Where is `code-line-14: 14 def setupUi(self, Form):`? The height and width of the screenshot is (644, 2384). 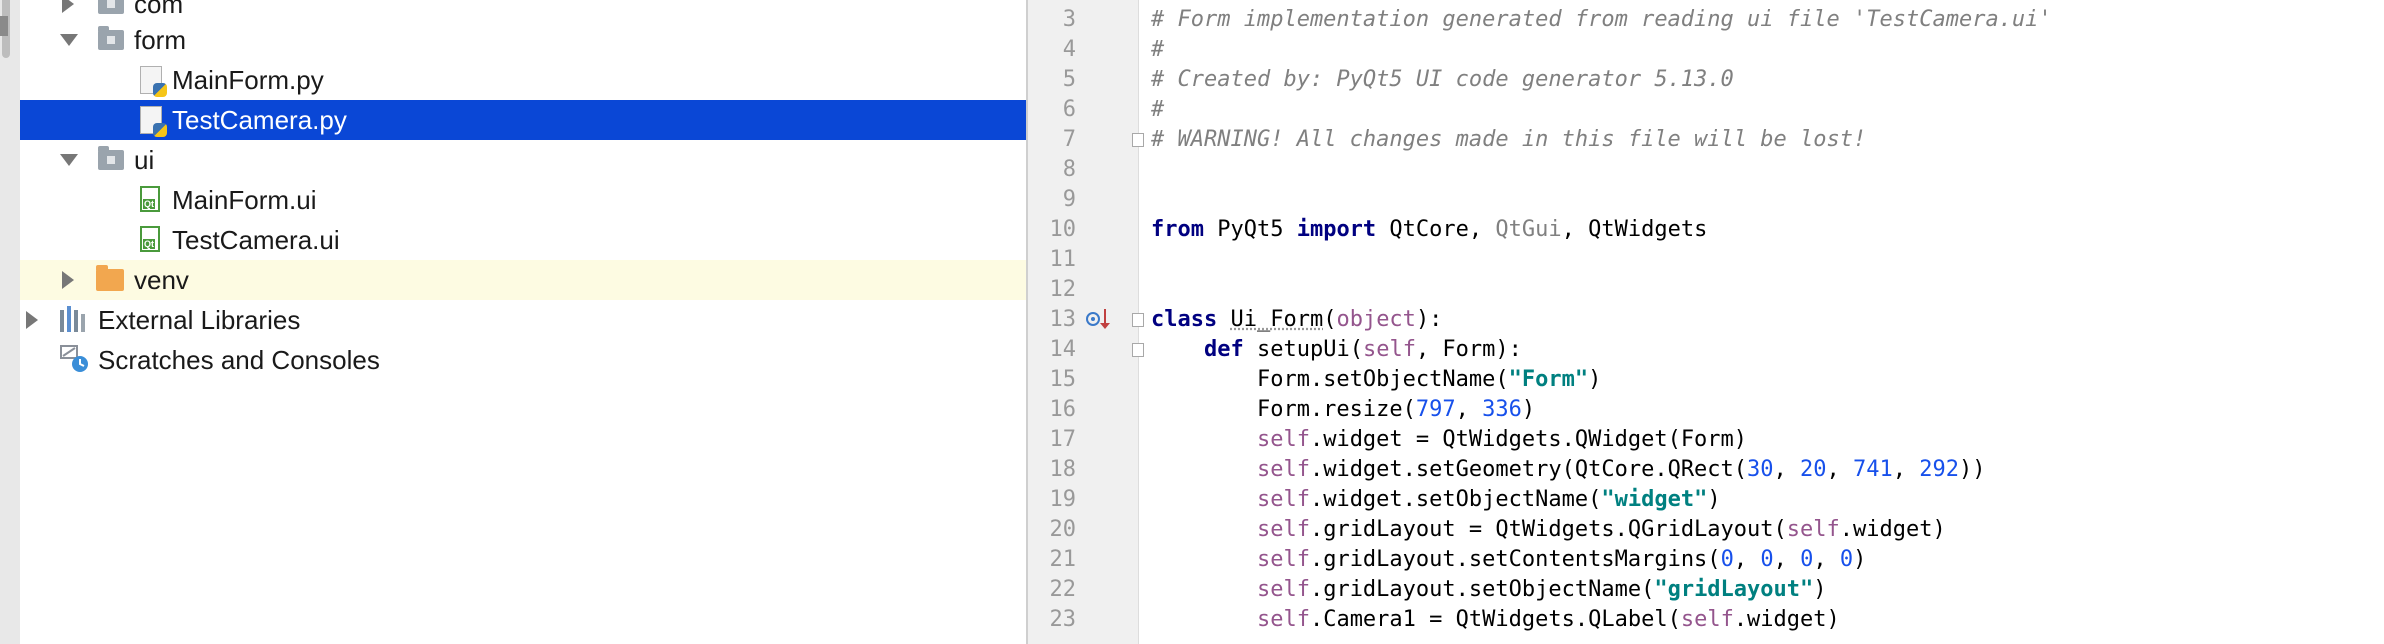 code-line-14: 14 def setupUi(self, Form): is located at coordinates (1706, 350).